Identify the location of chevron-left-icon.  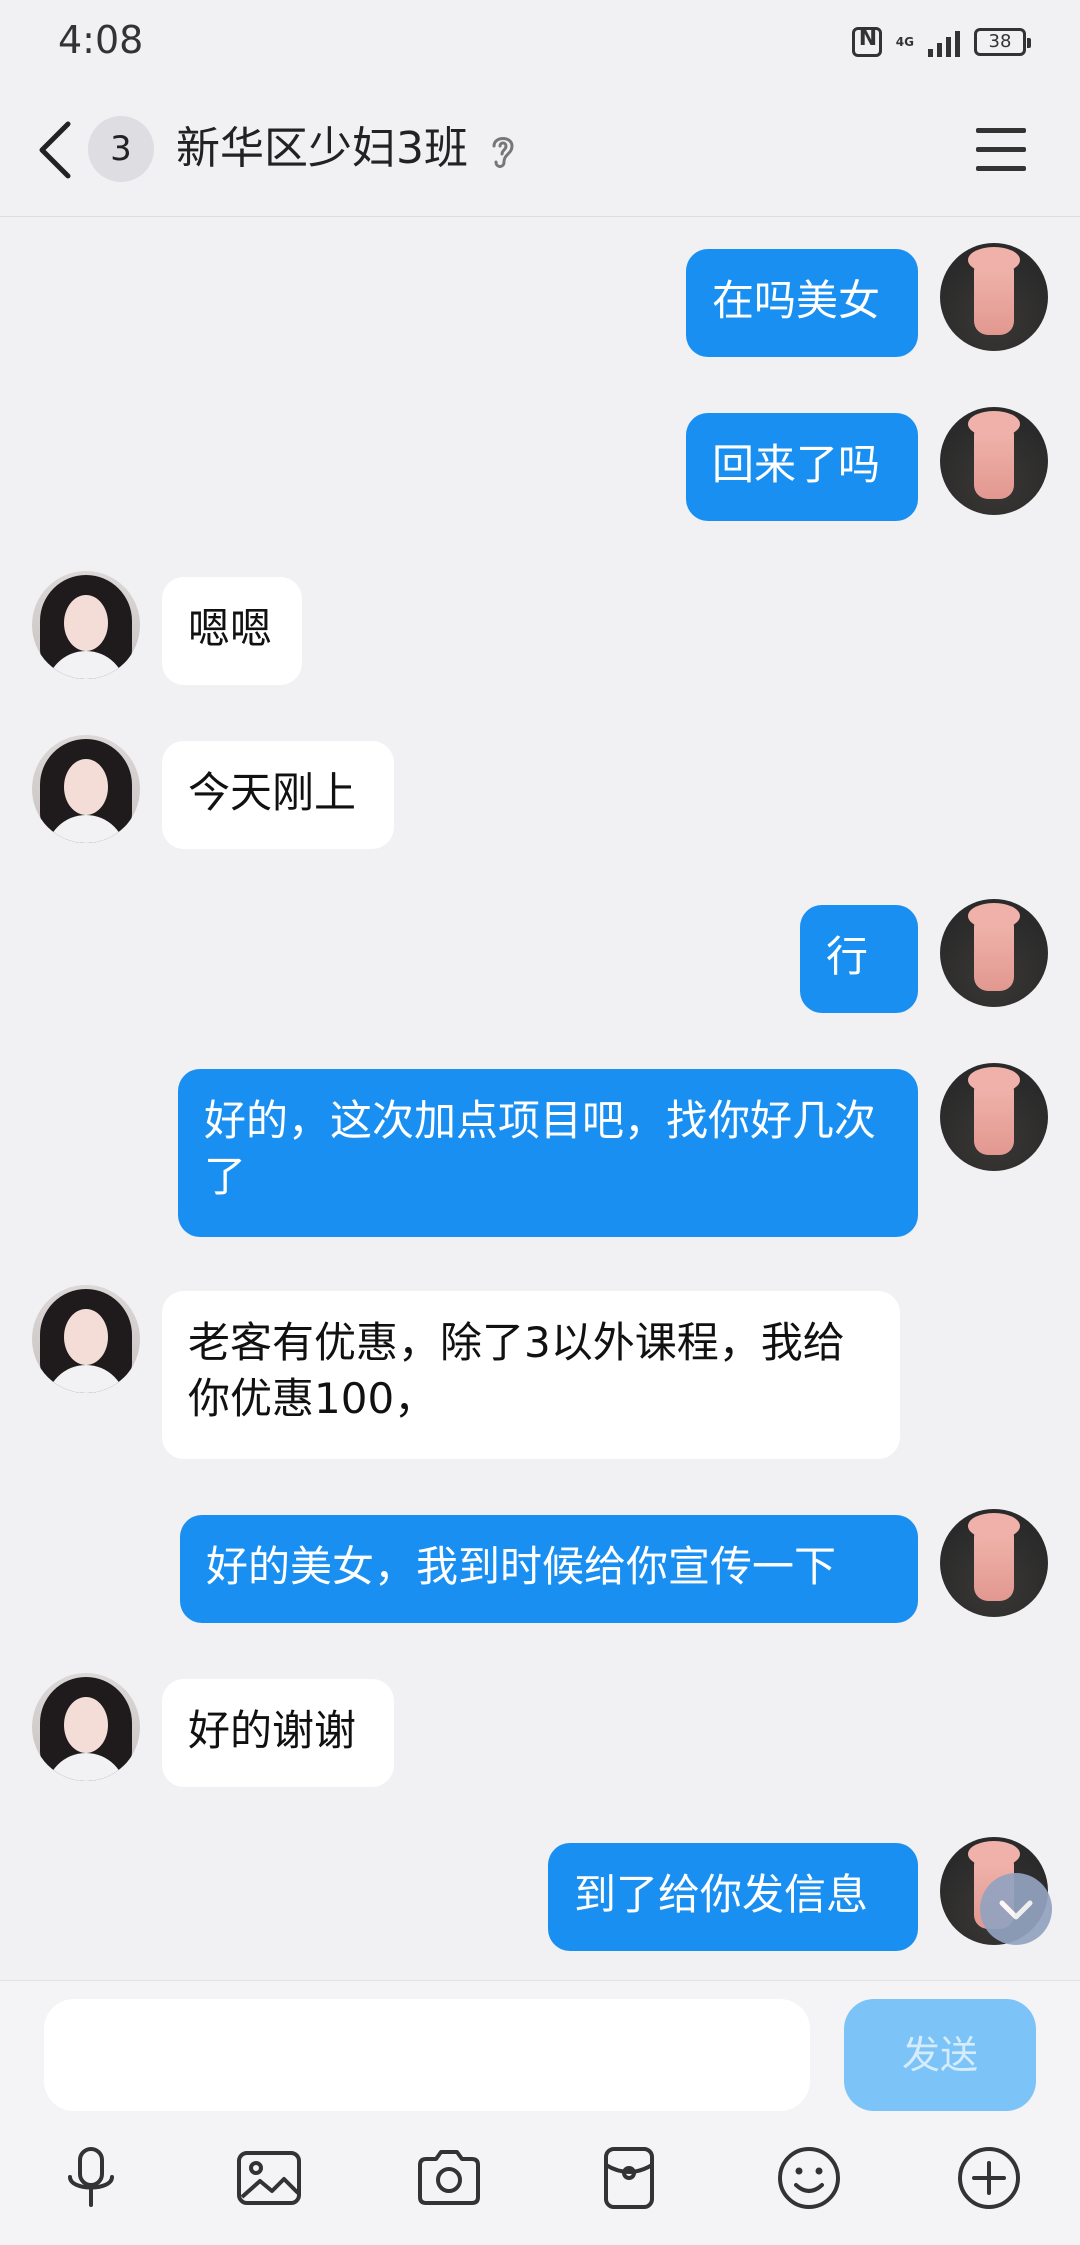
(55, 150).